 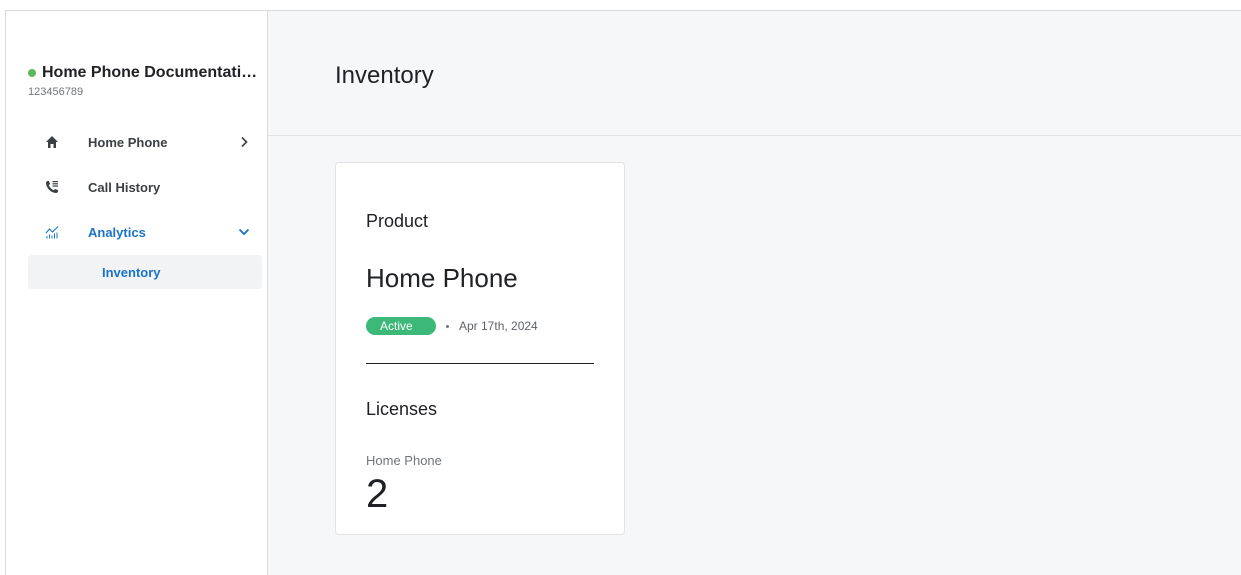 I want to click on sidebar-item-label: Home Phone, so click(x=128, y=142).